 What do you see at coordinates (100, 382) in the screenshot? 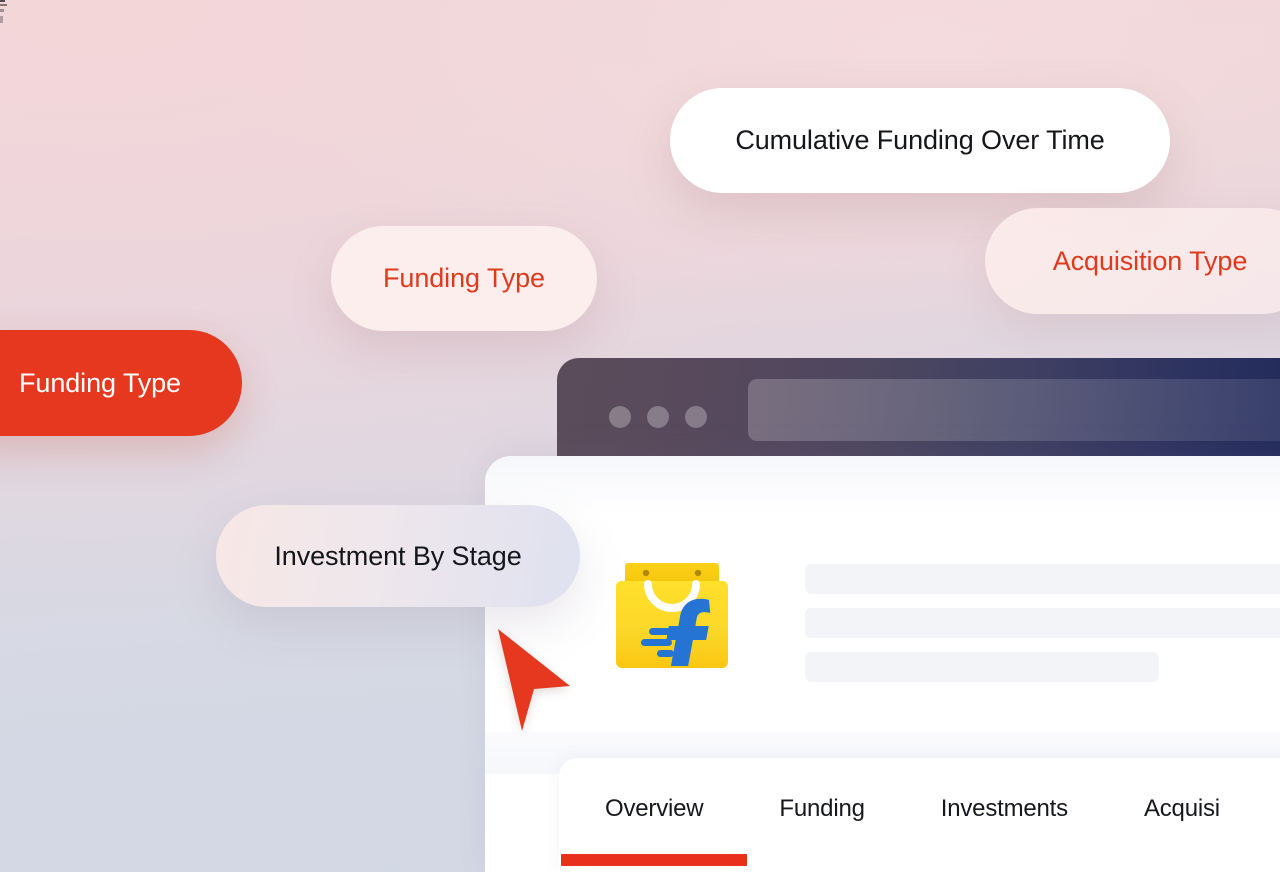
I see `pill-funding-type-solid-label: Funding Type` at bounding box center [100, 382].